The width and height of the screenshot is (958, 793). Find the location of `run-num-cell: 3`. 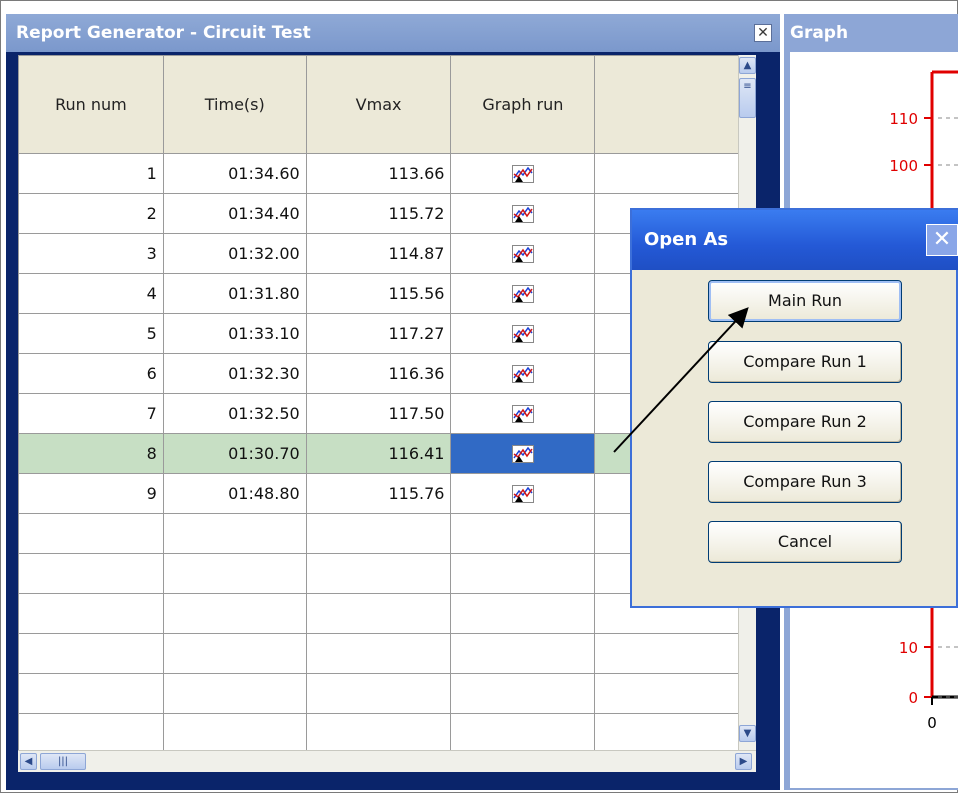

run-num-cell: 3 is located at coordinates (91, 253).